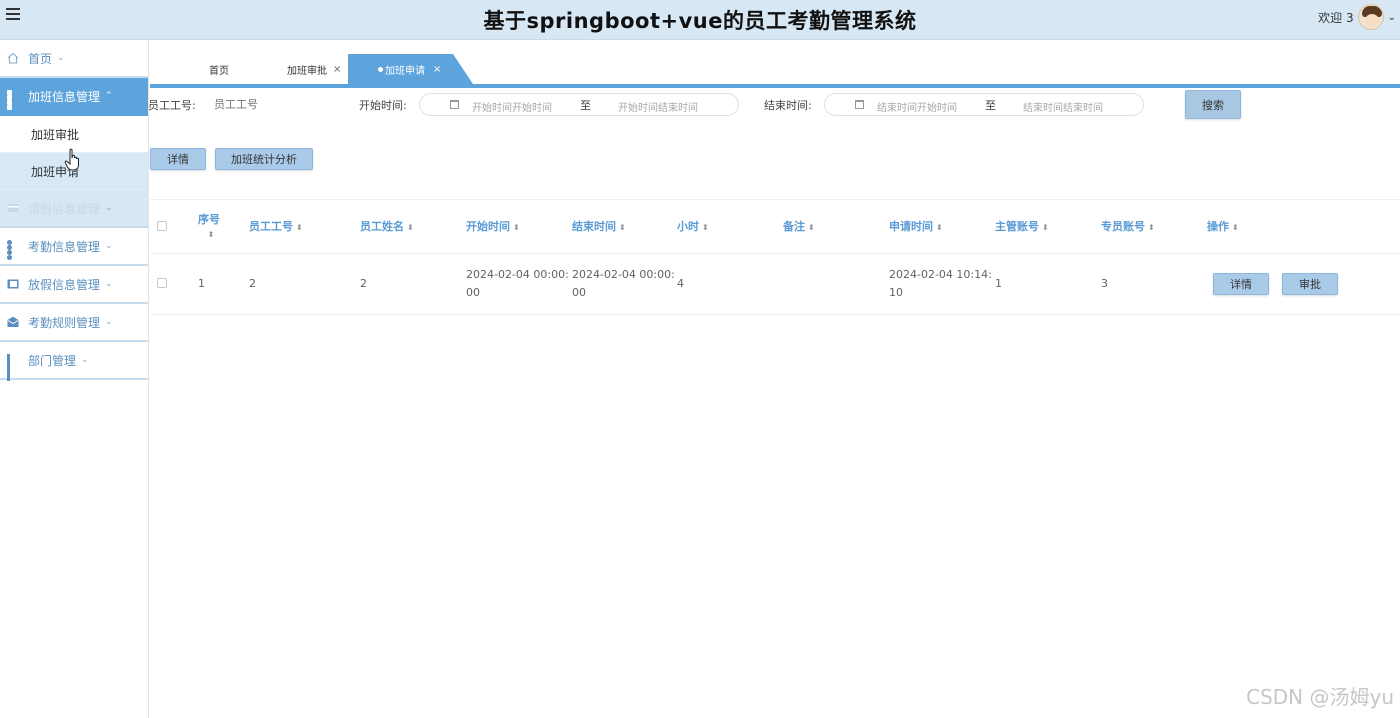  Describe the element at coordinates (917, 106) in the screenshot. I see `end-from-placeholder: 结束时间开始时间` at that location.